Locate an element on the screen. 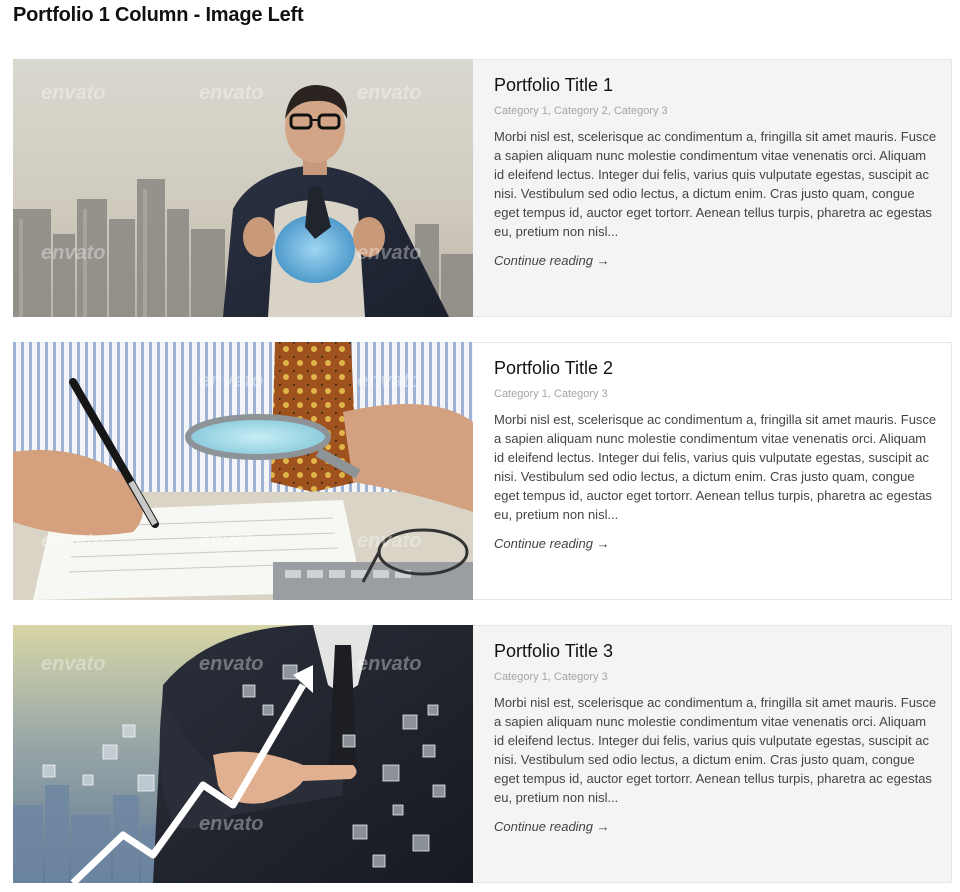 This screenshot has height=892, width=960. portfolio-image-superhero: envato envato envato envato envato is located at coordinates (243, 188).